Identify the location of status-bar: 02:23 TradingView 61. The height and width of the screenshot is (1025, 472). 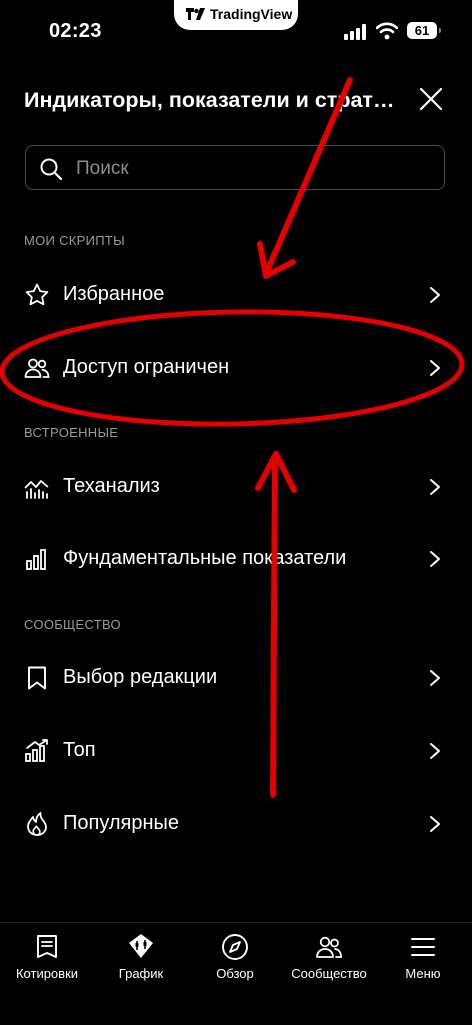
(236, 31).